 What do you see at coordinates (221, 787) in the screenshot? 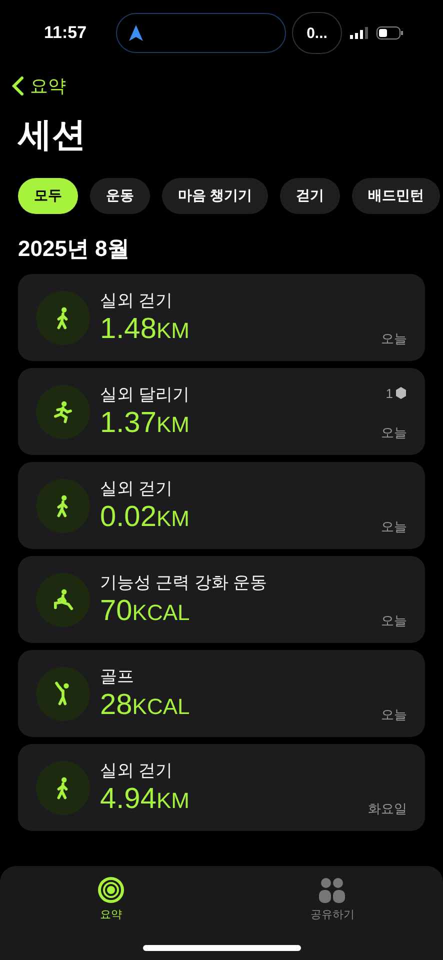
I see `session-card: 실외 걷기 4.94KM 화요일` at bounding box center [221, 787].